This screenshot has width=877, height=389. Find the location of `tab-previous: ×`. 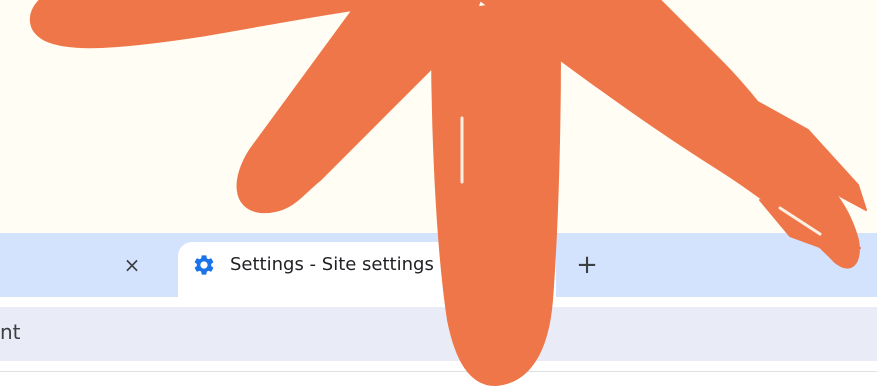

tab-previous: × is located at coordinates (85, 265).